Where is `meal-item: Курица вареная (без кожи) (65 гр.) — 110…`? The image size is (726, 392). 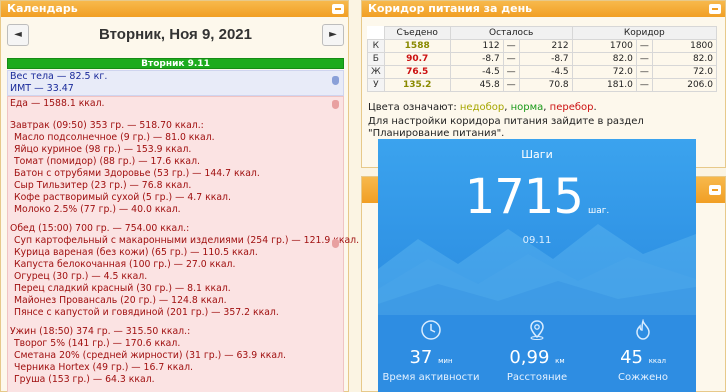 meal-item: Курица вареная (без кожи) (65 гр.) — 110… is located at coordinates (136, 252).